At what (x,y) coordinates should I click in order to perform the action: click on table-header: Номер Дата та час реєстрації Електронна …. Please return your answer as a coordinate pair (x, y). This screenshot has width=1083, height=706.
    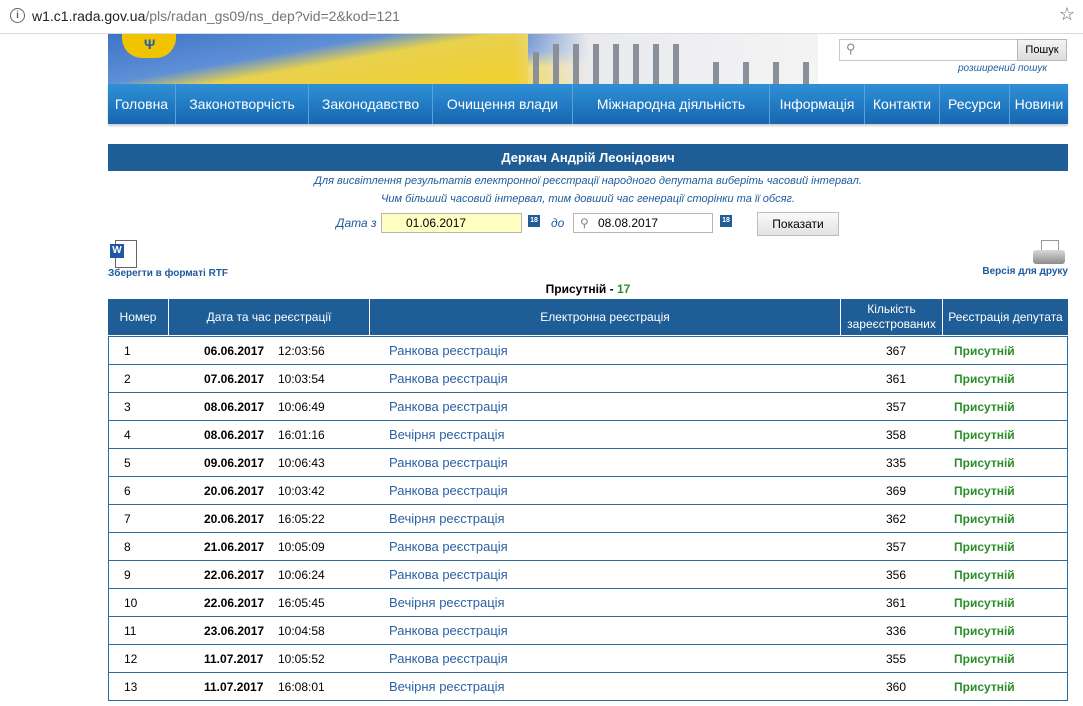
    Looking at the image, I should click on (588, 317).